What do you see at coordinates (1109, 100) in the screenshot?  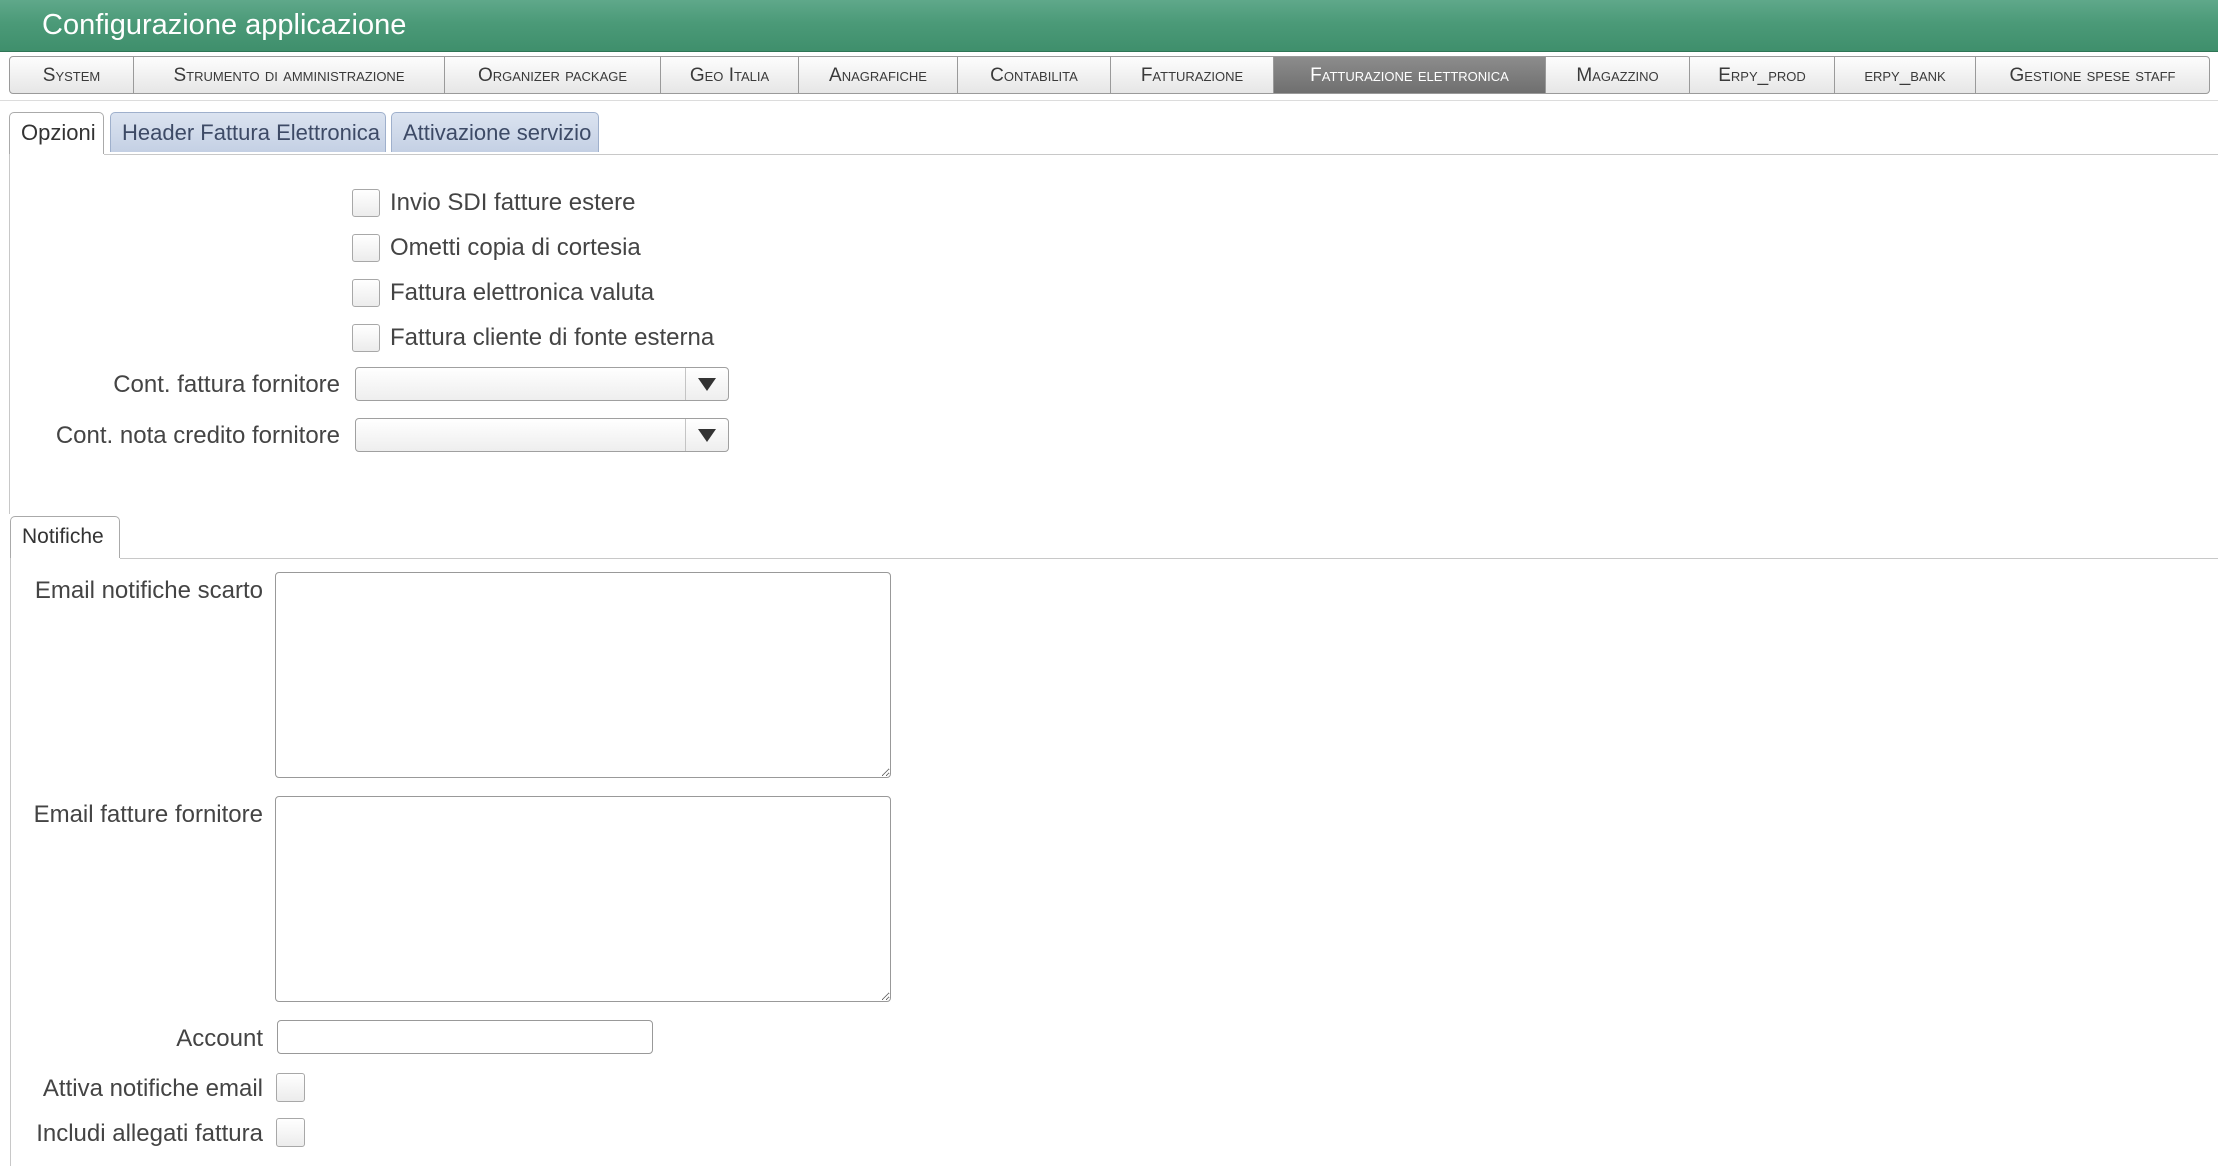 I see `menu-separator` at bounding box center [1109, 100].